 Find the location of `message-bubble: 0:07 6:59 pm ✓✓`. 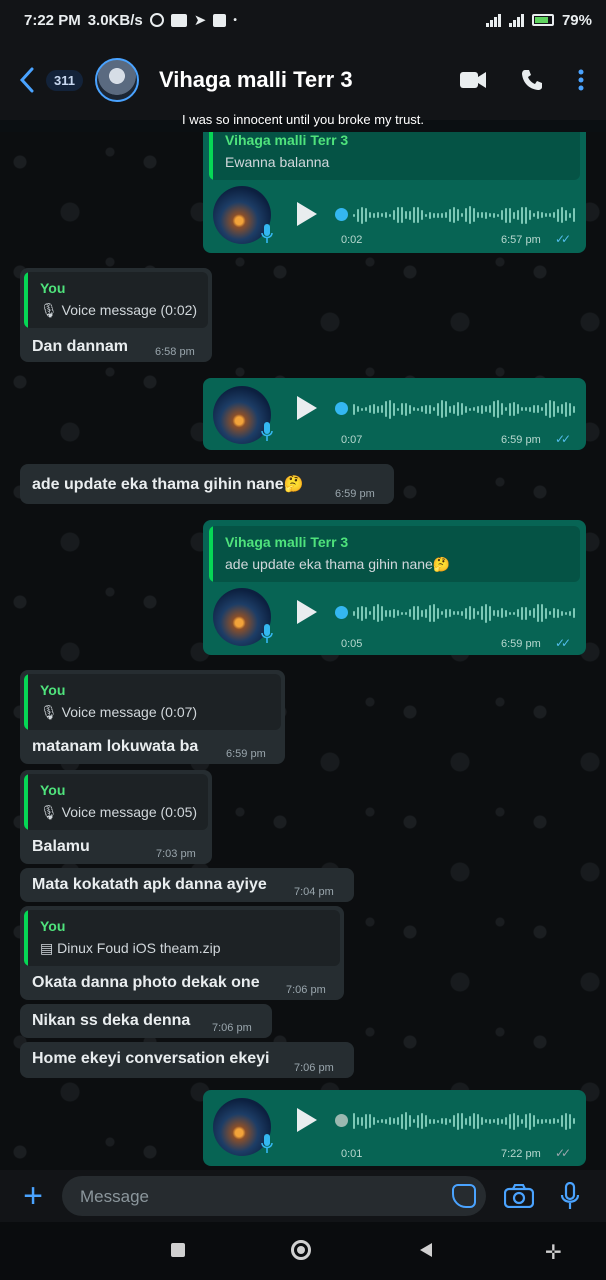

message-bubble: 0:07 6:59 pm ✓✓ is located at coordinates (394, 414).